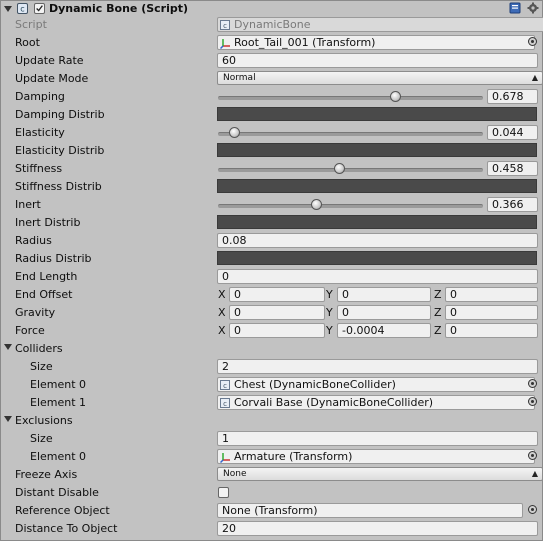 The width and height of the screenshot is (543, 541). What do you see at coordinates (350, 170) in the screenshot?
I see `stiffness-slider-track` at bounding box center [350, 170].